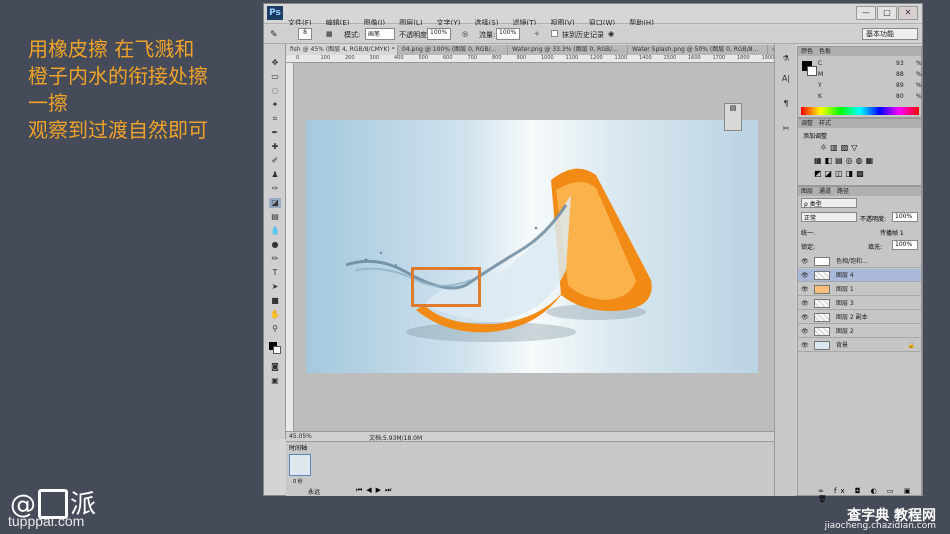  I want to click on brush-size: 8, so click(305, 34).